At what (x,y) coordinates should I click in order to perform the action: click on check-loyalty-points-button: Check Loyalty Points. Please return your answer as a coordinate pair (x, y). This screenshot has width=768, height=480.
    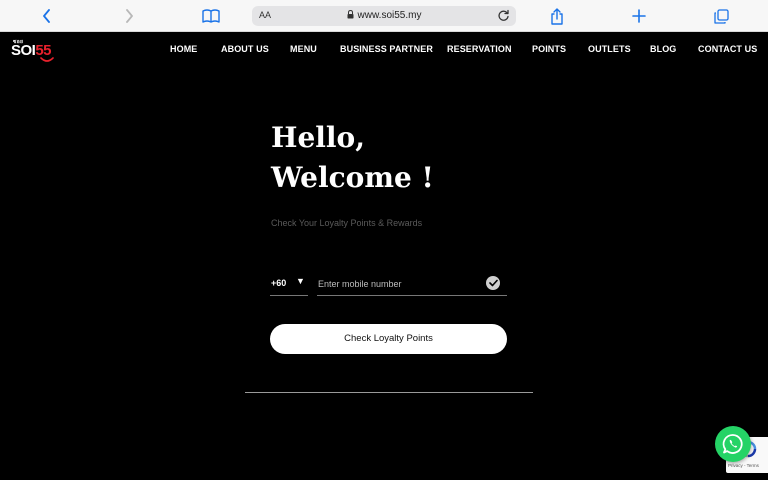
    Looking at the image, I should click on (388, 339).